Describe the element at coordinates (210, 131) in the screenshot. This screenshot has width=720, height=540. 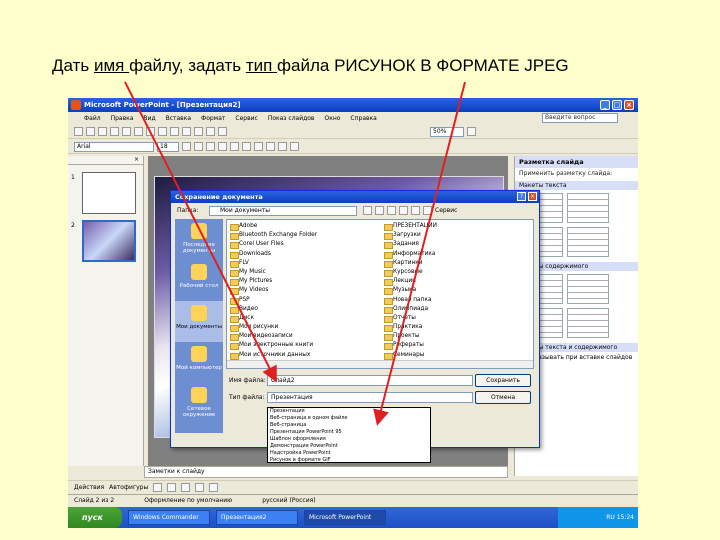
I see `chart-icon` at that location.